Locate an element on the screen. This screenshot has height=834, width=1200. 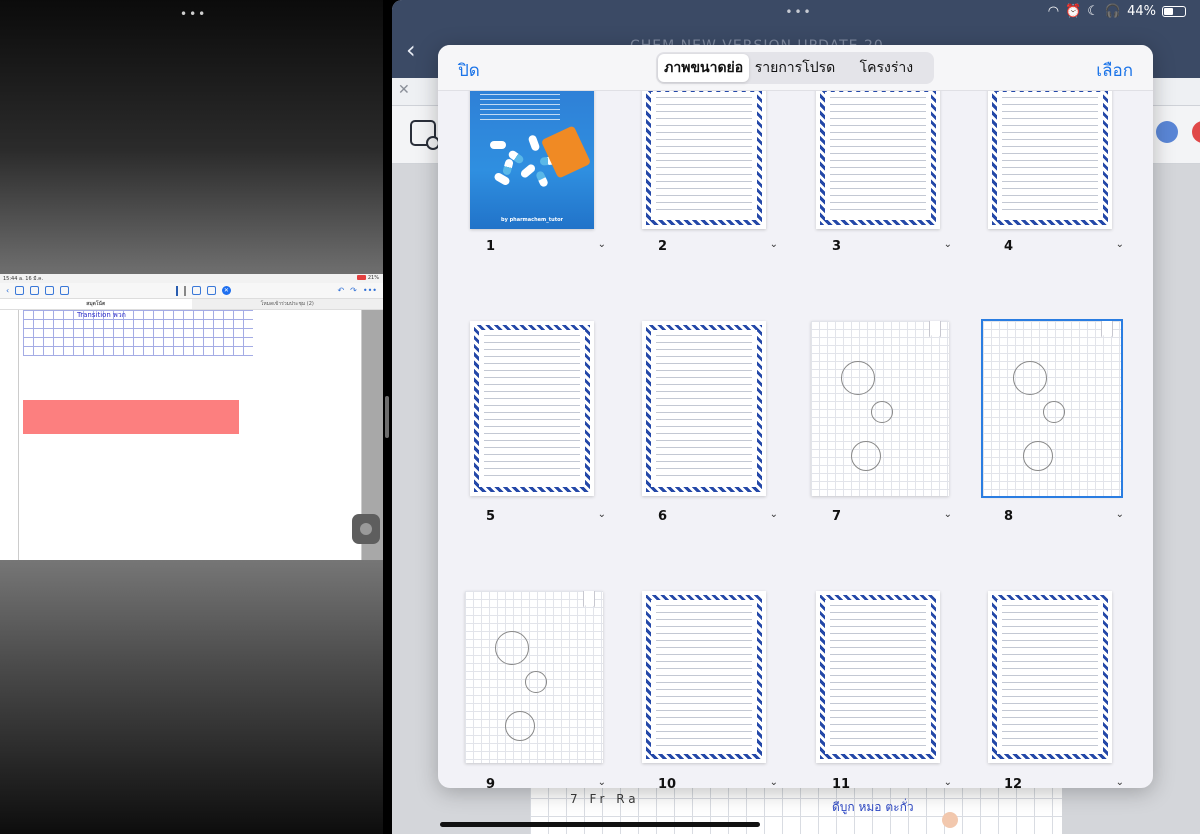
page-number: 1 is located at coordinates (491, 246).